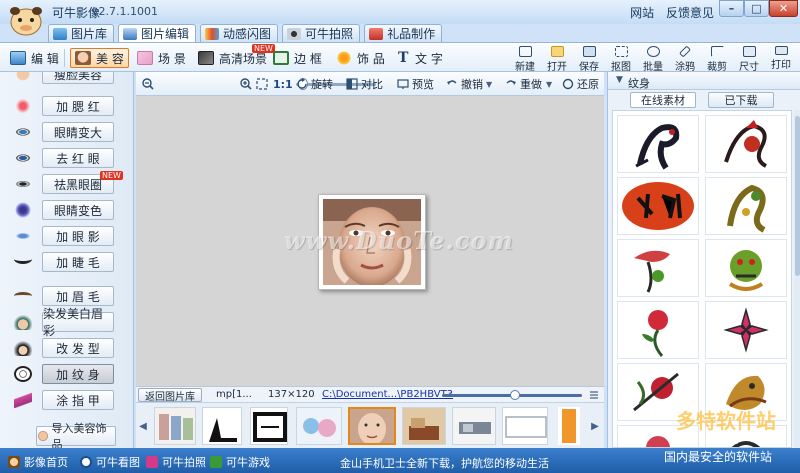 This screenshot has width=800, height=473. What do you see at coordinates (314, 84) in the screenshot?
I see `rotate-button: 旋转` at bounding box center [314, 84].